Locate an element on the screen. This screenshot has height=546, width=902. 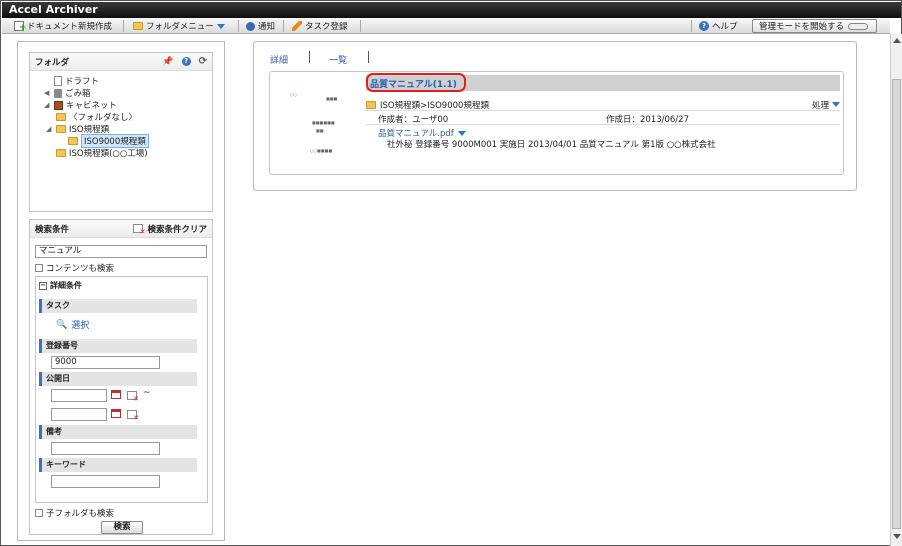
action-menu-label: 処理 is located at coordinates (820, 105).